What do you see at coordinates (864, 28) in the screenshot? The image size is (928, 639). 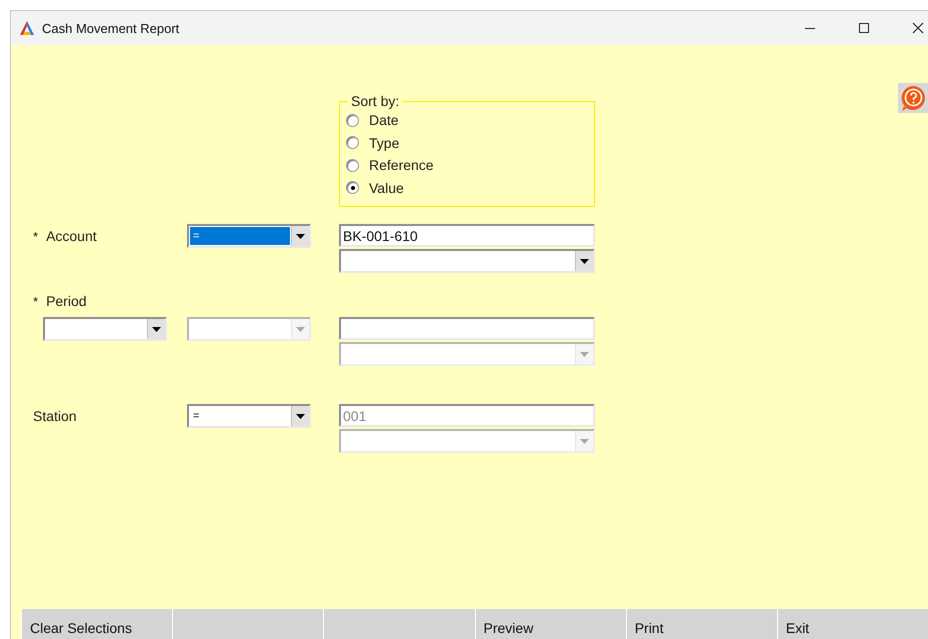 I see `maximize-icon` at bounding box center [864, 28].